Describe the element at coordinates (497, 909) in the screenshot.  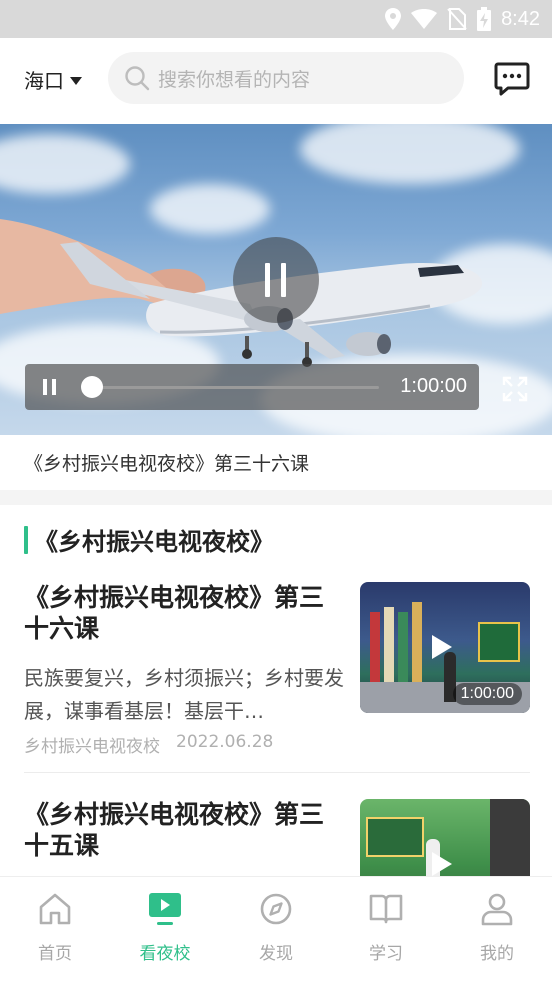
I see `user-icon` at that location.